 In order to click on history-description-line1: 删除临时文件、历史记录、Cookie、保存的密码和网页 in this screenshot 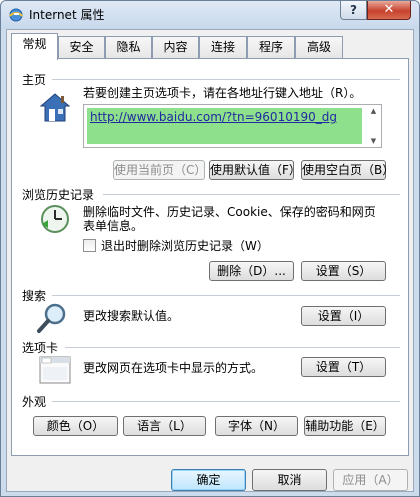, I will do `click(229, 212)`.